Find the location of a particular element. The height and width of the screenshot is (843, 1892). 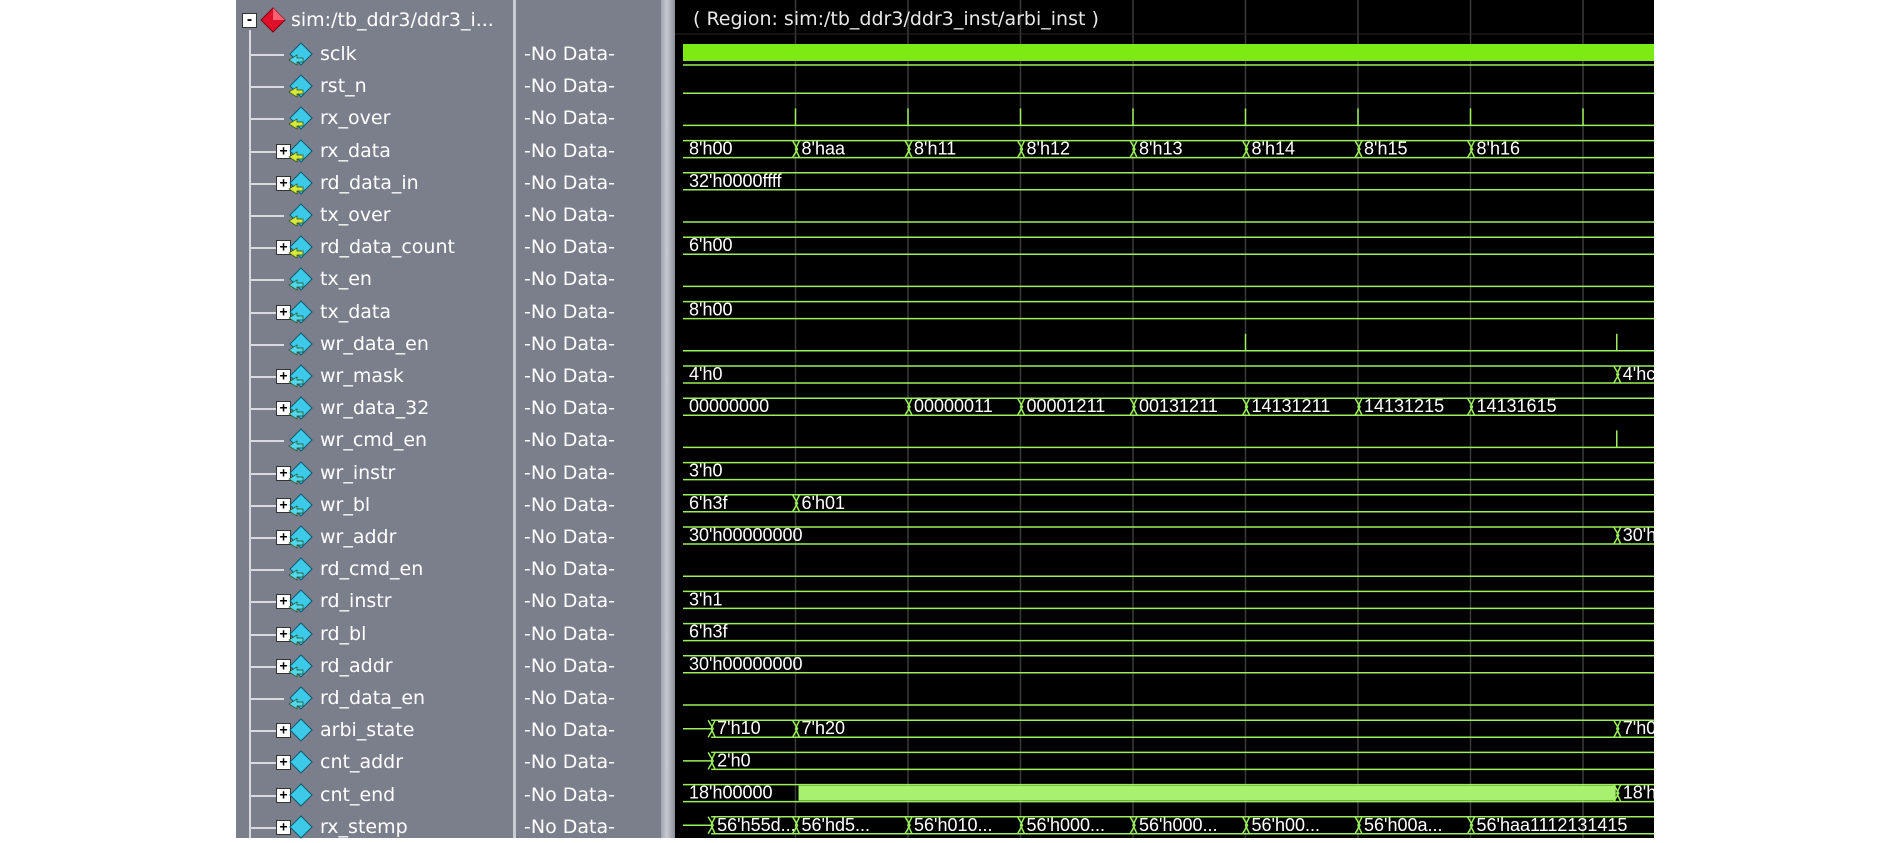

wave-wr-instr: 3'h0 is located at coordinates (1168, 471).